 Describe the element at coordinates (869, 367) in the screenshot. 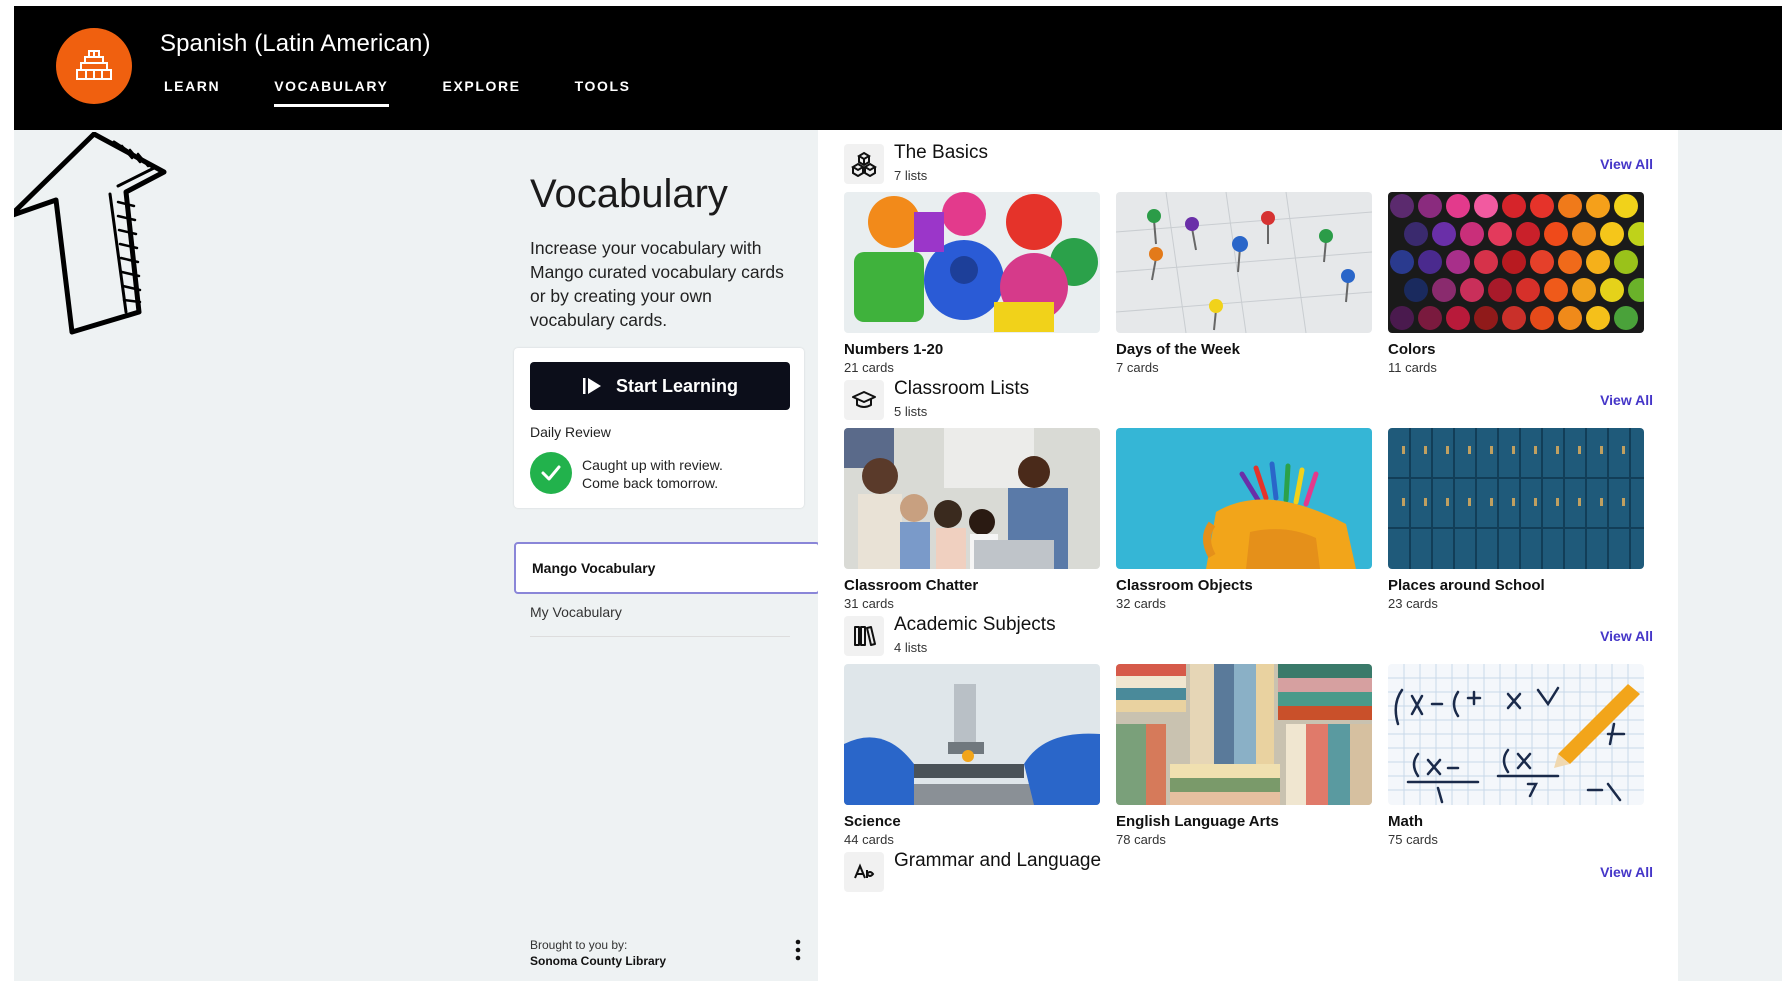

I see `card-count: 21 cards` at that location.